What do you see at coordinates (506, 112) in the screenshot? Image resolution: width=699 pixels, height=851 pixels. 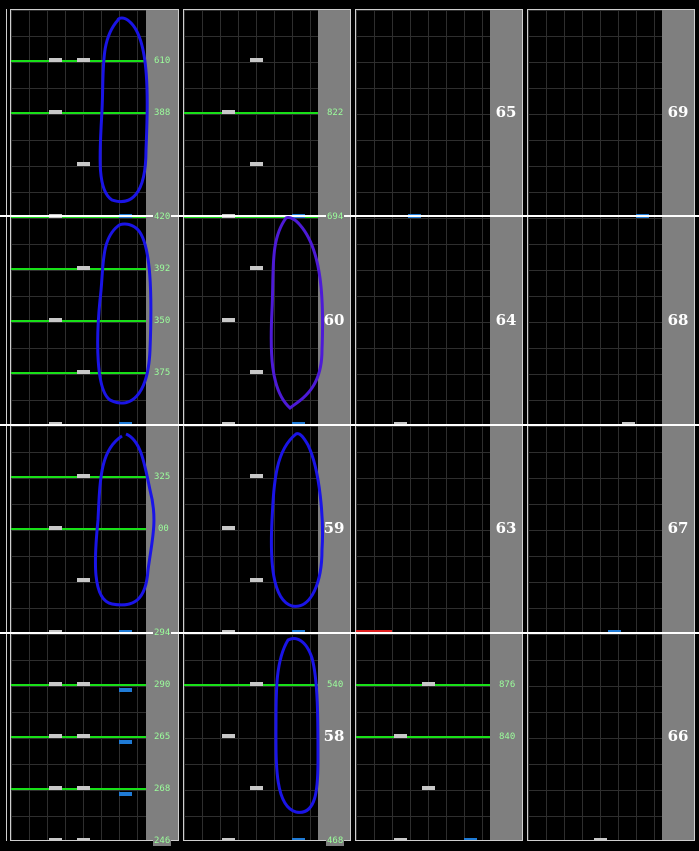 I see `cell-number: 65` at bounding box center [506, 112].